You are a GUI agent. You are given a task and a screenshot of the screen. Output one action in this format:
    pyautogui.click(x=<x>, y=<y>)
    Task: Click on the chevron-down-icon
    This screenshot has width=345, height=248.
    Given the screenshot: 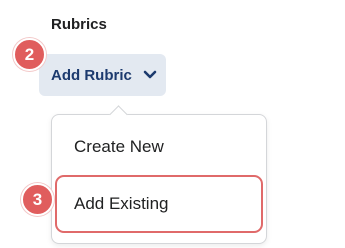 What is the action you would take?
    pyautogui.click(x=150, y=75)
    